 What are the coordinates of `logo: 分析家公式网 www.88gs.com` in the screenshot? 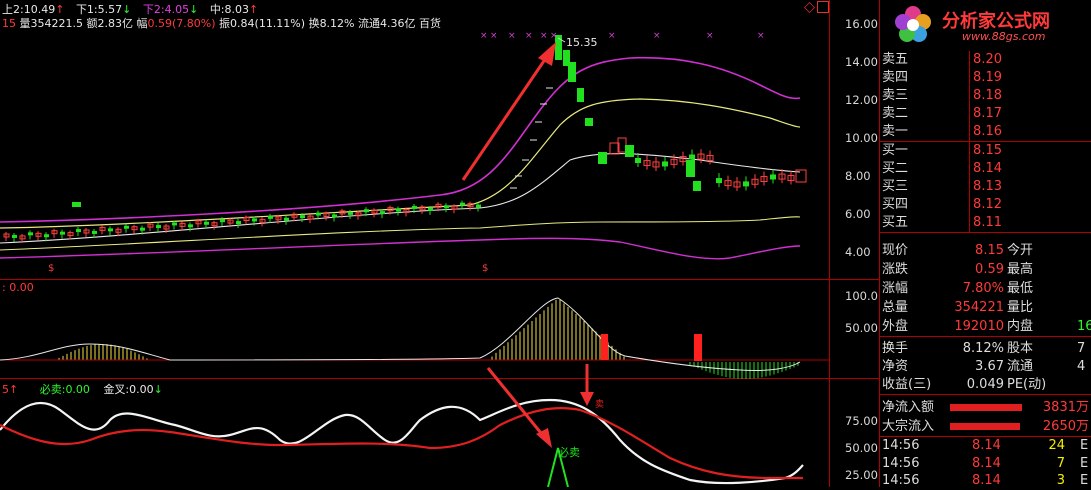 It's located at (990, 25).